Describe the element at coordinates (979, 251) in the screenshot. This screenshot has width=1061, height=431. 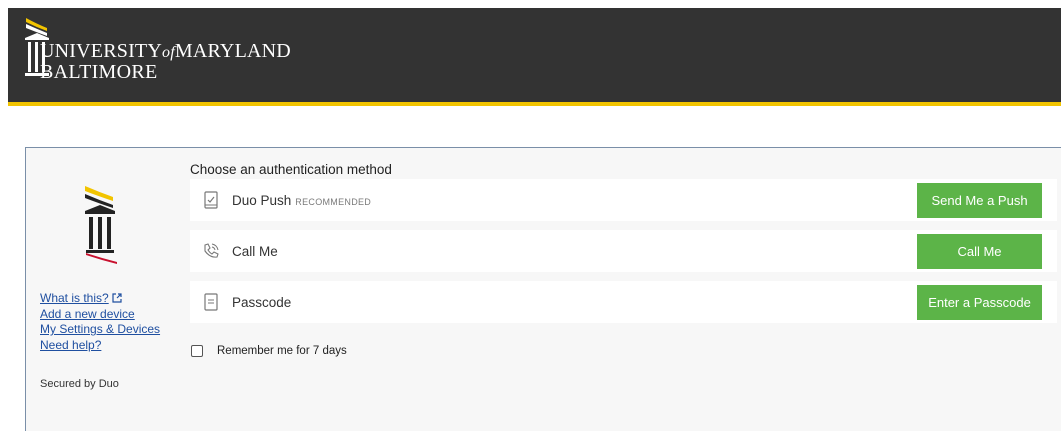
I see `call-me-button: Call Me` at that location.